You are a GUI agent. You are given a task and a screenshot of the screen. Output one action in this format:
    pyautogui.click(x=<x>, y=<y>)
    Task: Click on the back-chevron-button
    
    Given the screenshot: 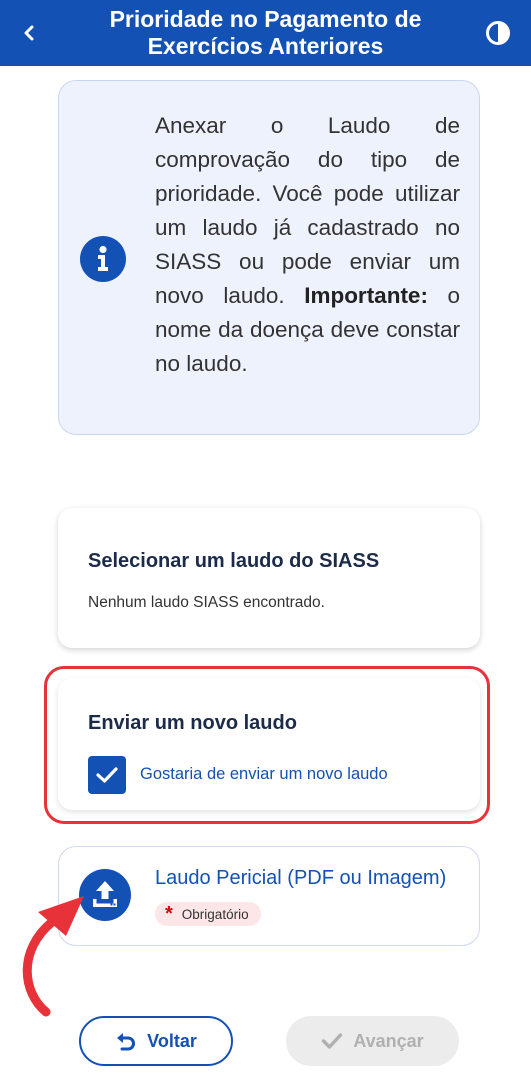 What is the action you would take?
    pyautogui.click(x=29, y=33)
    